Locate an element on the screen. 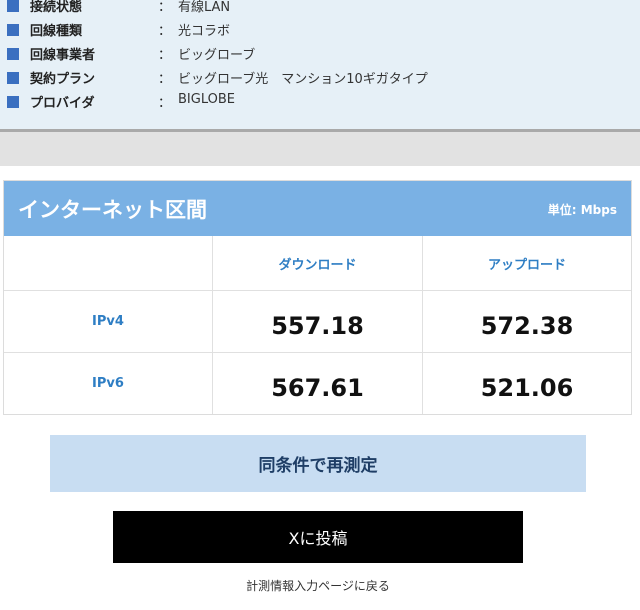  retest-button: 同条件で再測定 is located at coordinates (318, 463).